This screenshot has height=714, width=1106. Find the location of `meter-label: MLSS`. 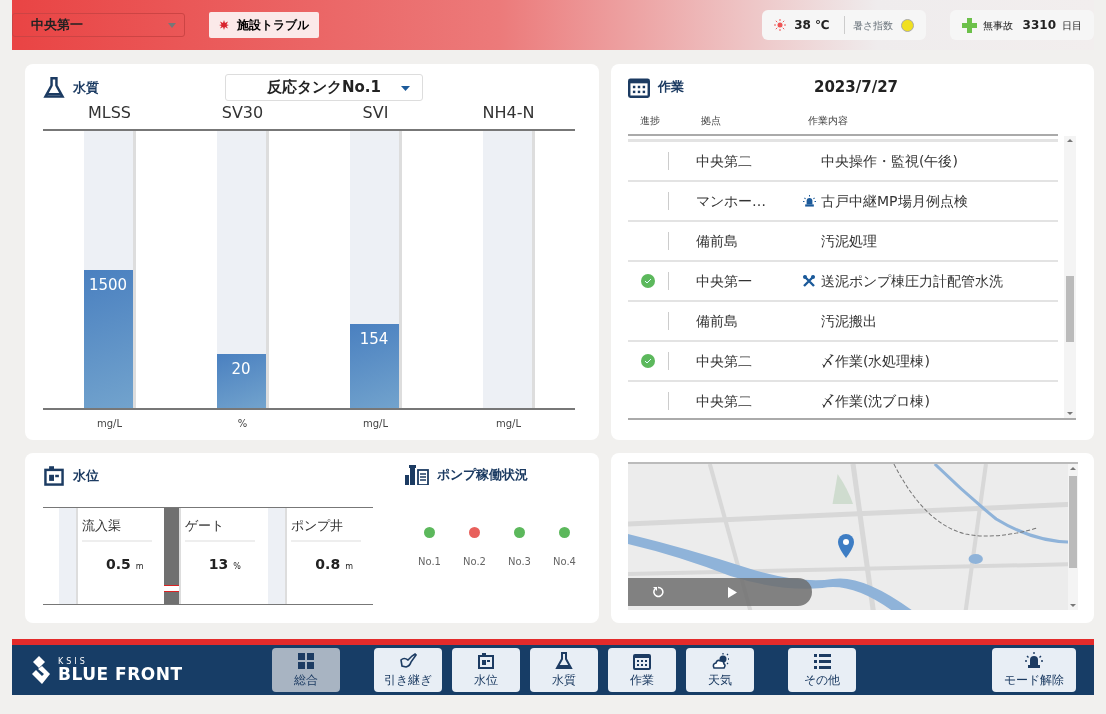

meter-label: MLSS is located at coordinates (109, 113).